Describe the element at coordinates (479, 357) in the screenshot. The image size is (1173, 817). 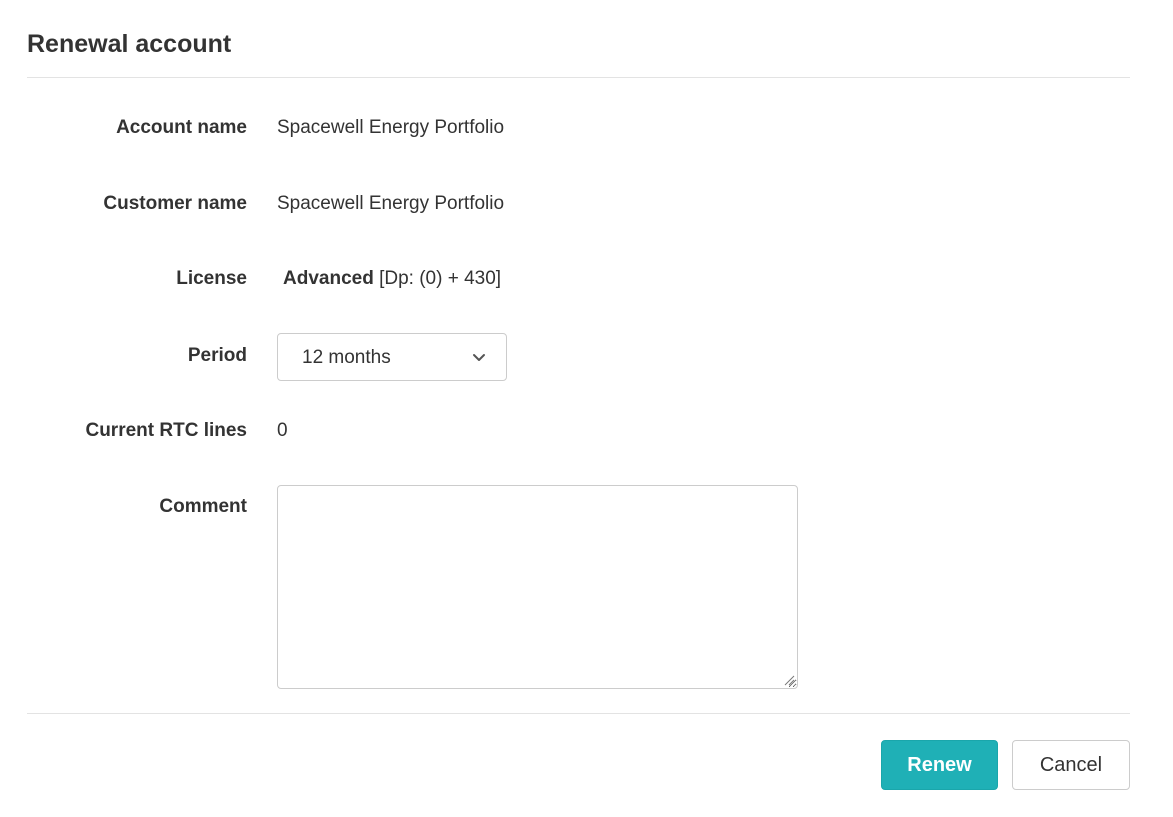
I see `chevron-down-icon` at that location.